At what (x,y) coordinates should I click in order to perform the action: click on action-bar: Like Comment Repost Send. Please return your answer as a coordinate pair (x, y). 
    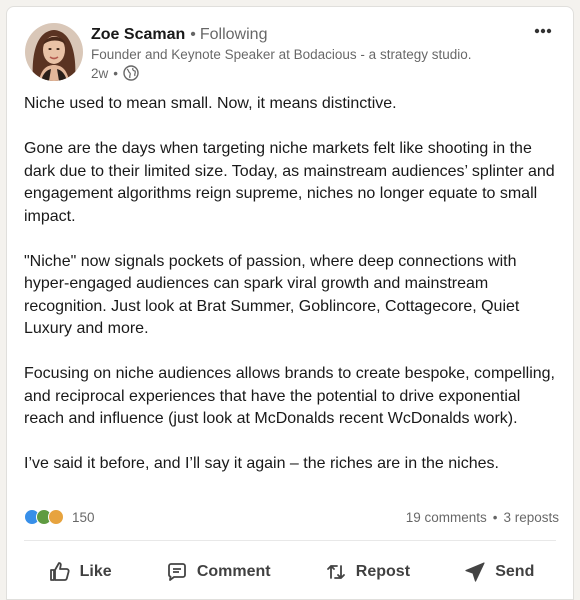
    Looking at the image, I should click on (291, 572).